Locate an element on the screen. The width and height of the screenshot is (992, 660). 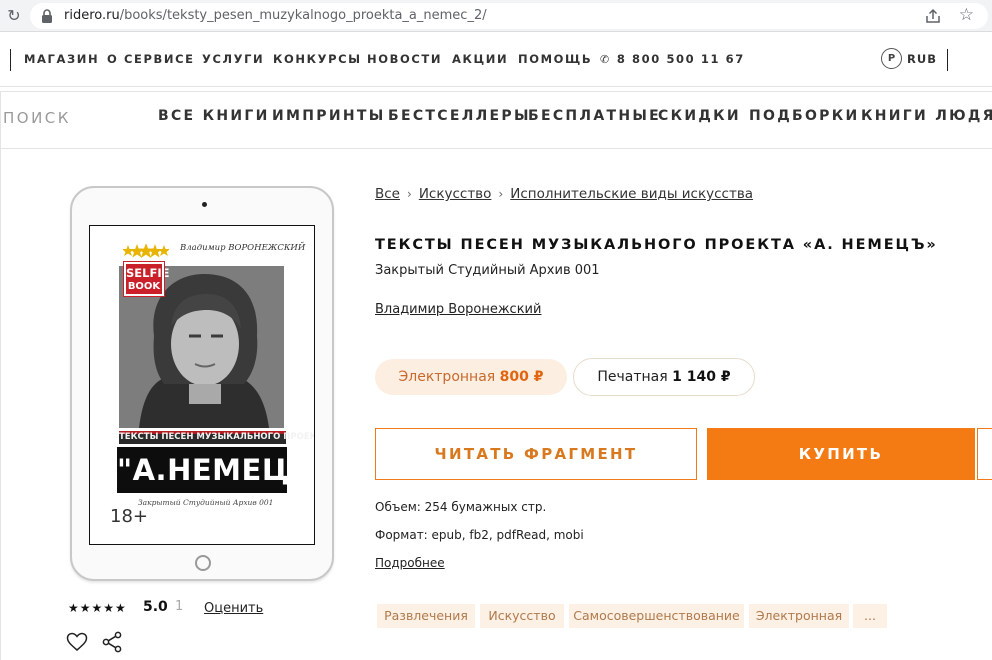
cover-band-text: ТЕКСТЫ ПЕСЕН МУЗЫКАЛЬНОГО ПРОЕКТА is located at coordinates (217, 437).